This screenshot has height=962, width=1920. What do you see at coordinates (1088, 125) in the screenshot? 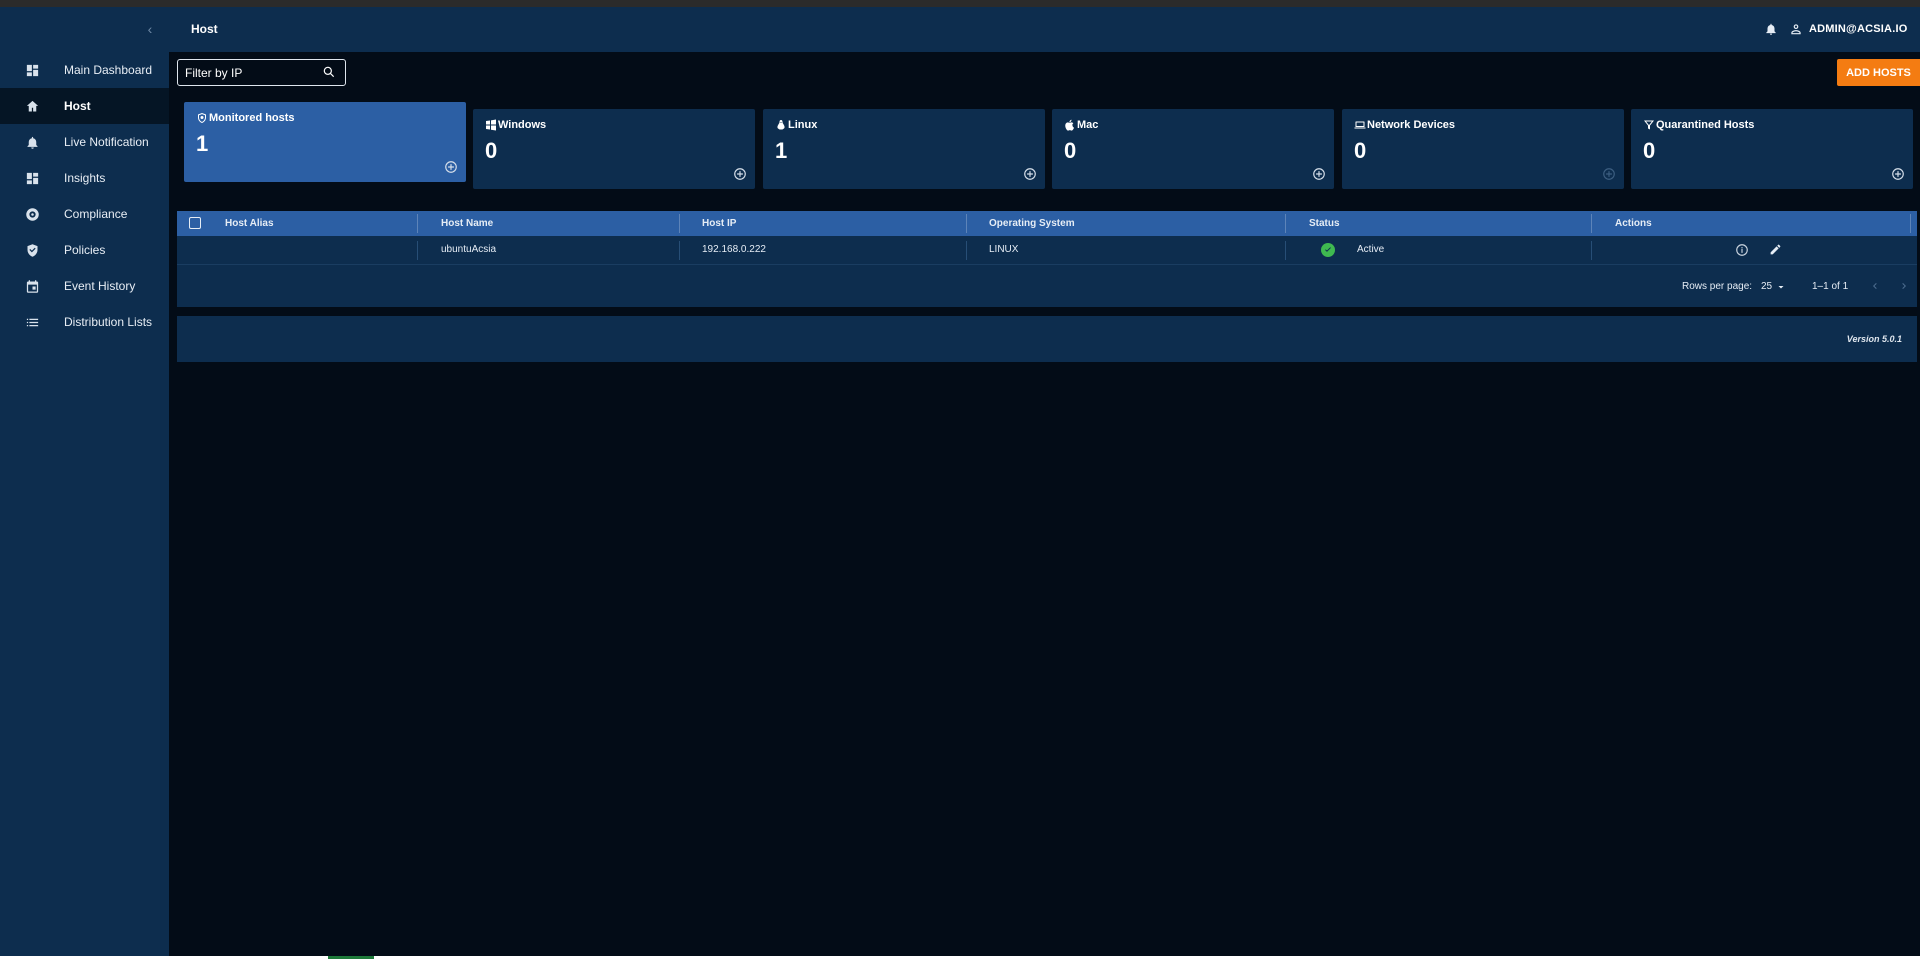
I see `card-title: Mac` at bounding box center [1088, 125].